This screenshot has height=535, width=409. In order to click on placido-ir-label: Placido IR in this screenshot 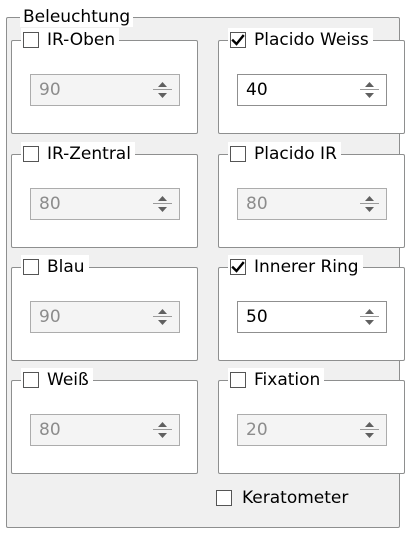, I will do `click(295, 154)`.